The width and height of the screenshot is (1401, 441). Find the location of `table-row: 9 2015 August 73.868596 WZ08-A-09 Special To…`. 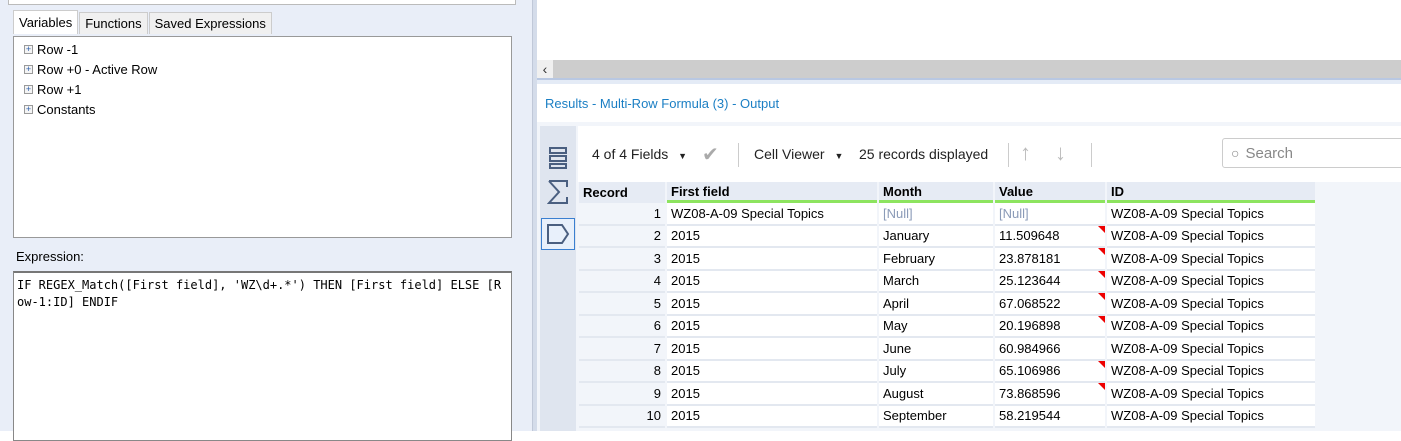

table-row: 9 2015 August 73.868596 WZ08-A-09 Special To… is located at coordinates (947, 394).